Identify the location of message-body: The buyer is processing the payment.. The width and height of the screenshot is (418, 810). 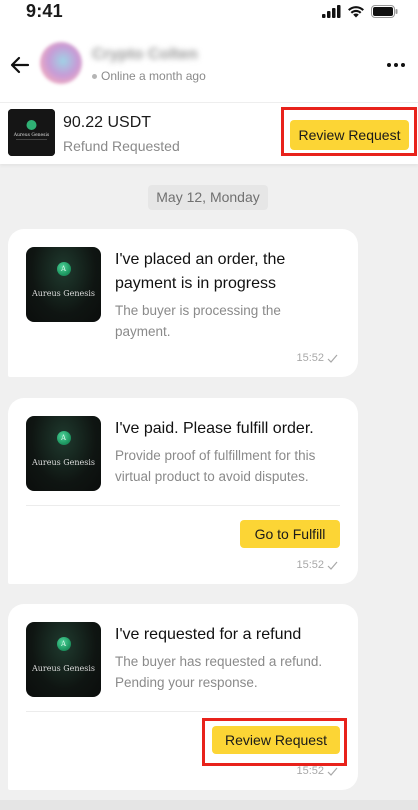
(198, 321).